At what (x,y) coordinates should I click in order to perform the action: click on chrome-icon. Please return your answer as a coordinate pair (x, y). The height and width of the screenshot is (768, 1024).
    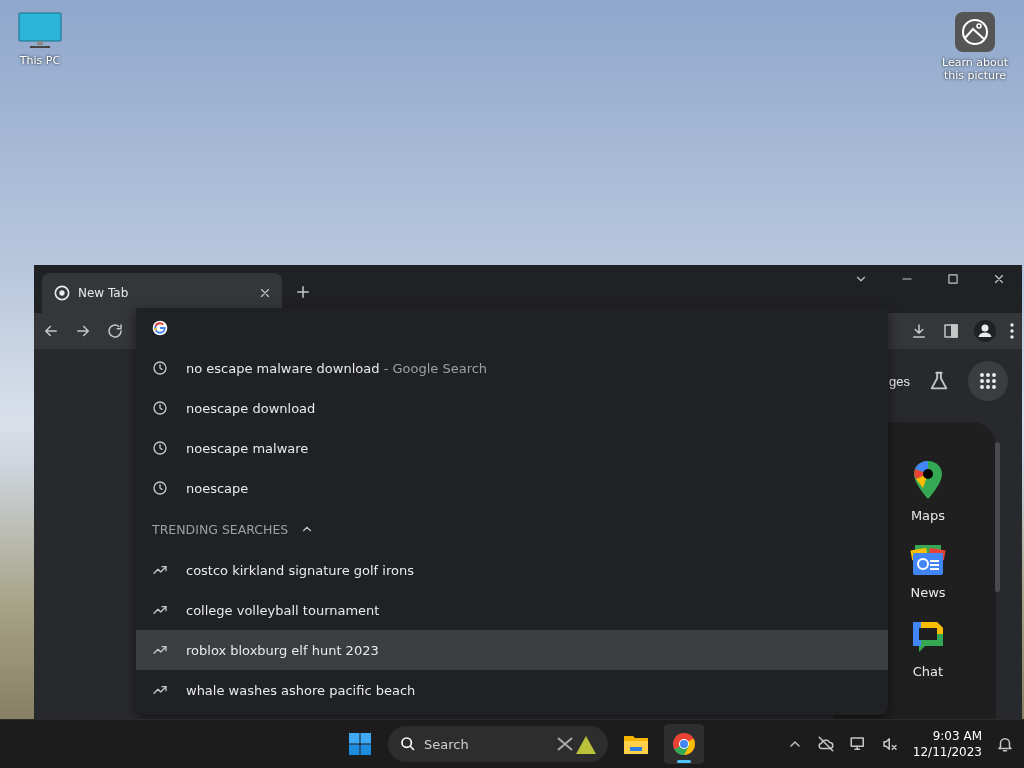
    Looking at the image, I should click on (684, 744).